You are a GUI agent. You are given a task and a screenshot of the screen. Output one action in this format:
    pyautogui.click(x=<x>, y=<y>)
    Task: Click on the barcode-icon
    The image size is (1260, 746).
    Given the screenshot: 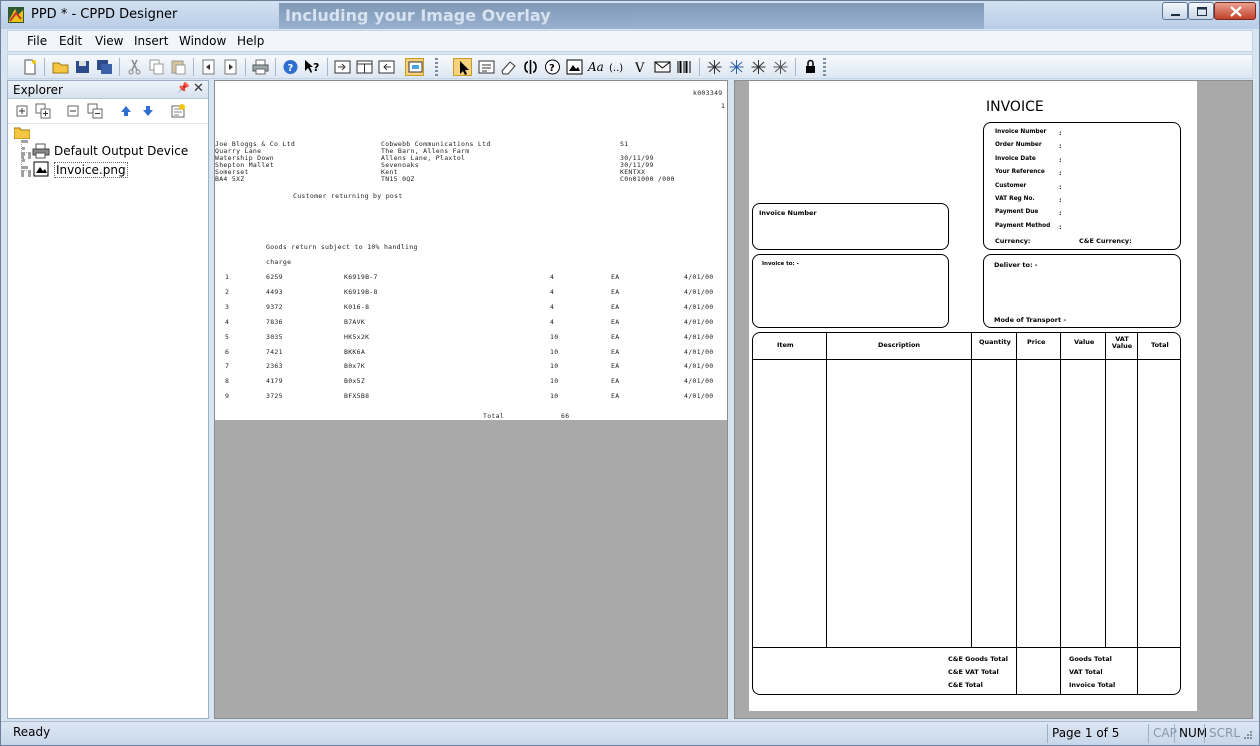 What is the action you would take?
    pyautogui.click(x=684, y=67)
    